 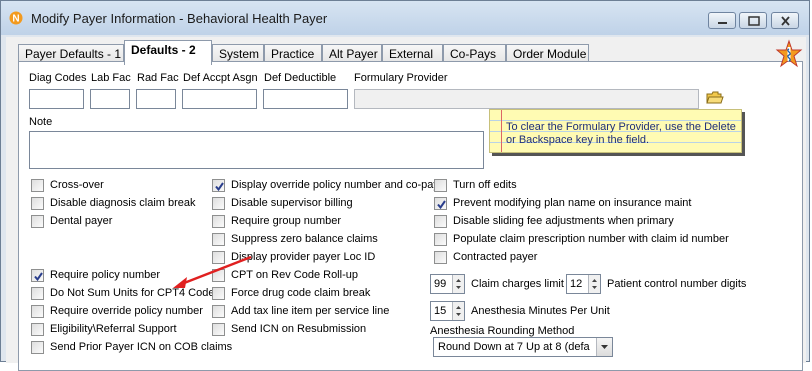 I want to click on def-accpt-asgn-label: Def Accpt Asgn, so click(x=220, y=78).